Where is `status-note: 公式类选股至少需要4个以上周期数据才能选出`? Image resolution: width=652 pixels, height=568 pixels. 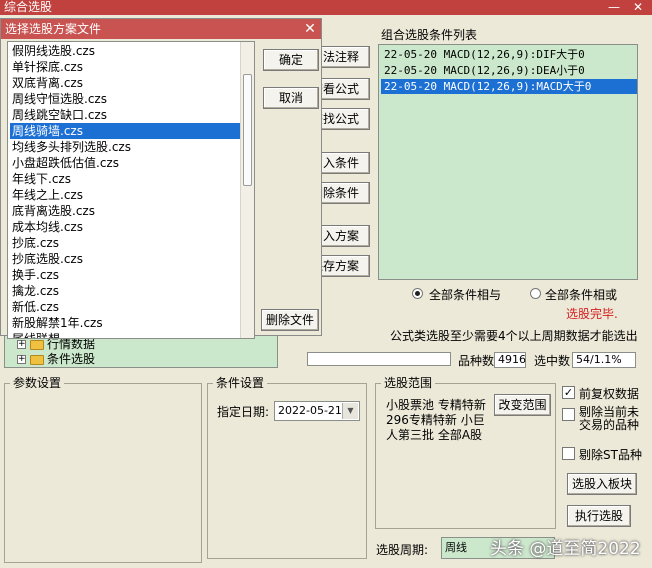
status-note: 公式类选股至少需要4个以上周期数据才能选出 is located at coordinates (514, 336).